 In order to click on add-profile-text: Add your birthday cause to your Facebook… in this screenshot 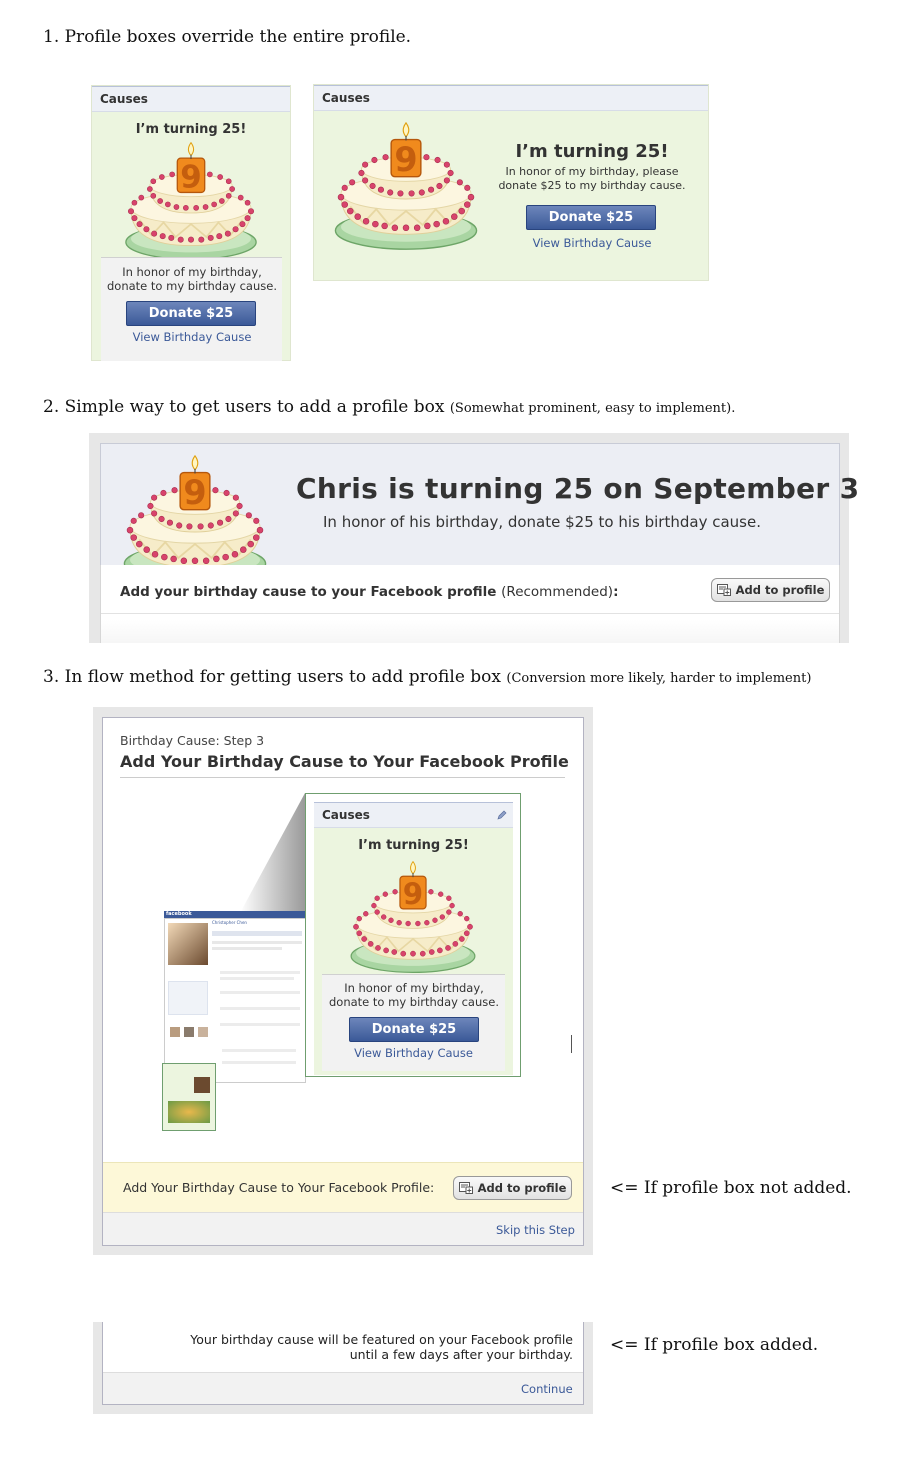, I will do `click(369, 592)`.